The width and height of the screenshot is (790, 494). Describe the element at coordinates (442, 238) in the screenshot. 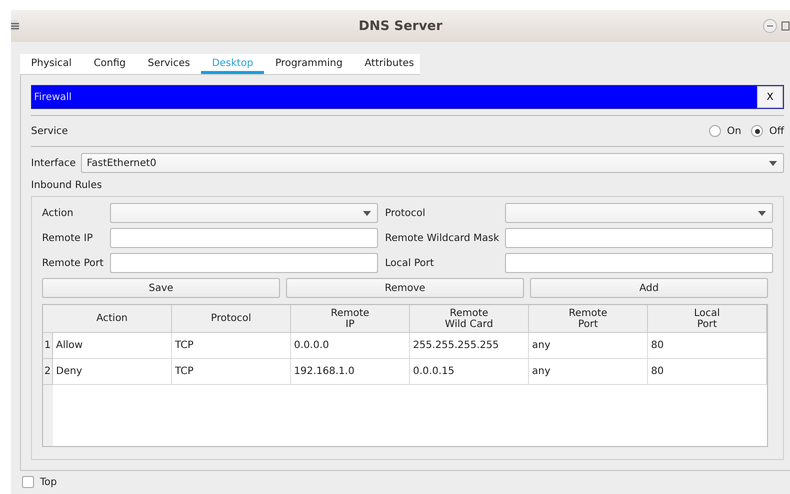

I see `field-label: Remote Wildcard Mask` at that location.